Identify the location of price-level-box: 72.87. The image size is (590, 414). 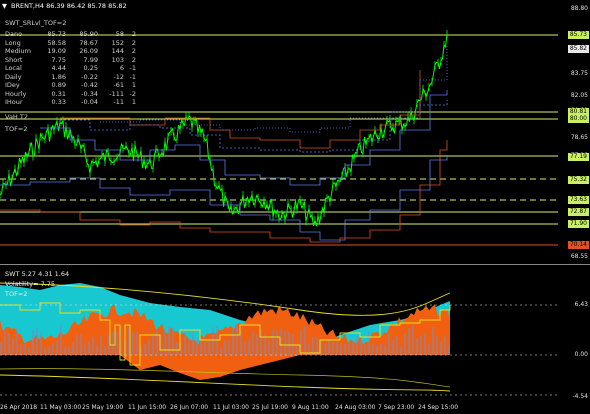
(578, 212).